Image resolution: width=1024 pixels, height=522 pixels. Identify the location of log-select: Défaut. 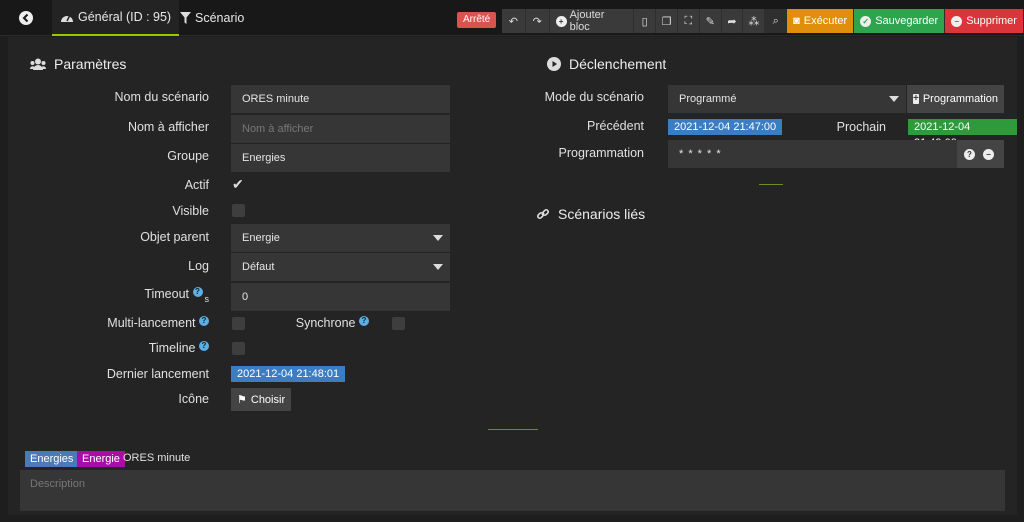
(340, 267).